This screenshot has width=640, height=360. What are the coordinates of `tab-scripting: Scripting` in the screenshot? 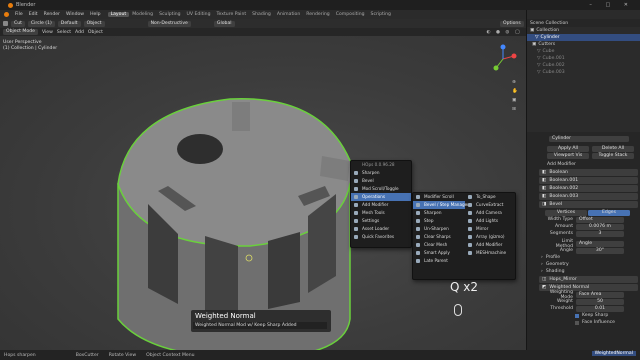 It's located at (381, 14).